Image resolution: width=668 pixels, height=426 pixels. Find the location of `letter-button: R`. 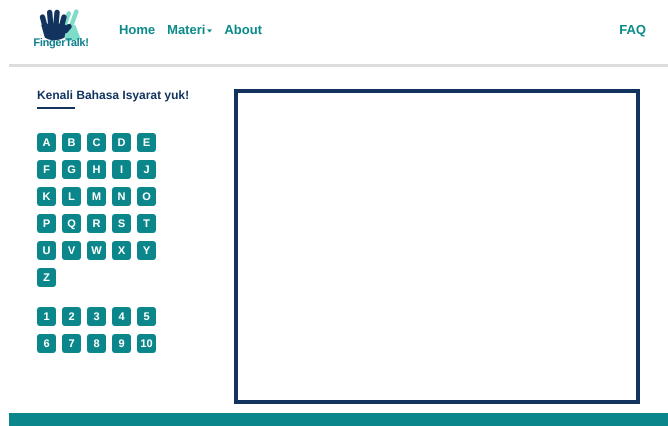

letter-button: R is located at coordinates (96, 223).